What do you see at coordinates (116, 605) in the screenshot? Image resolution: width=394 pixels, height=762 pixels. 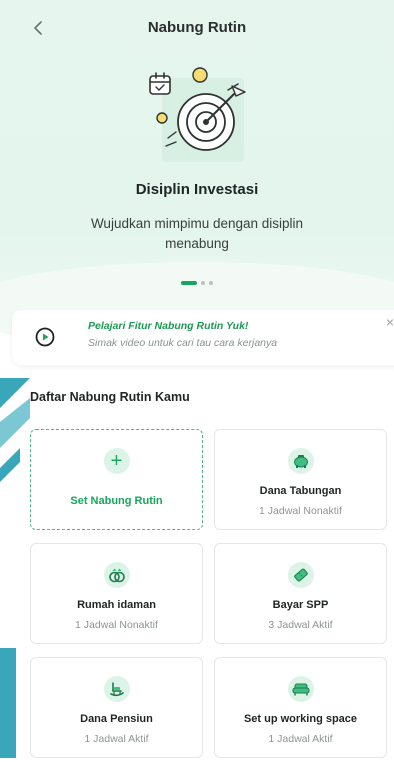 I see `goal-name: Rumah idaman` at bounding box center [116, 605].